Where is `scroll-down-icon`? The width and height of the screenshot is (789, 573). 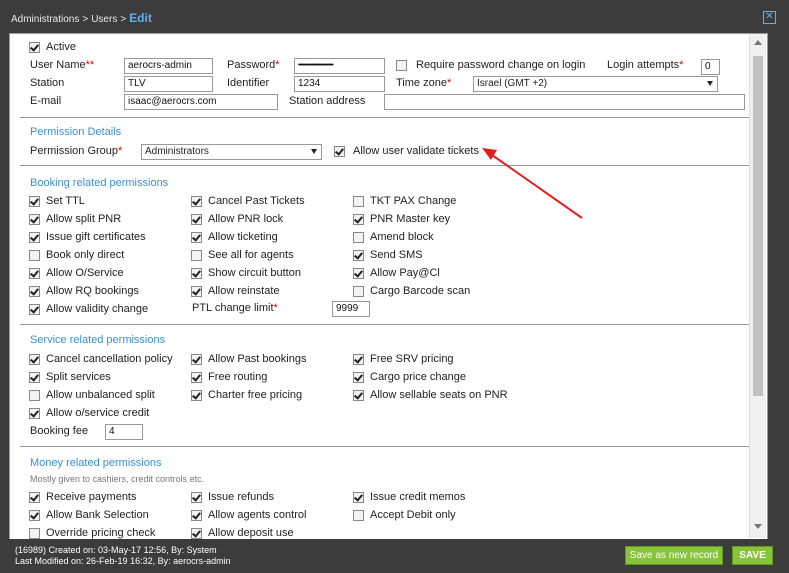
scroll-down-icon is located at coordinates (758, 526).